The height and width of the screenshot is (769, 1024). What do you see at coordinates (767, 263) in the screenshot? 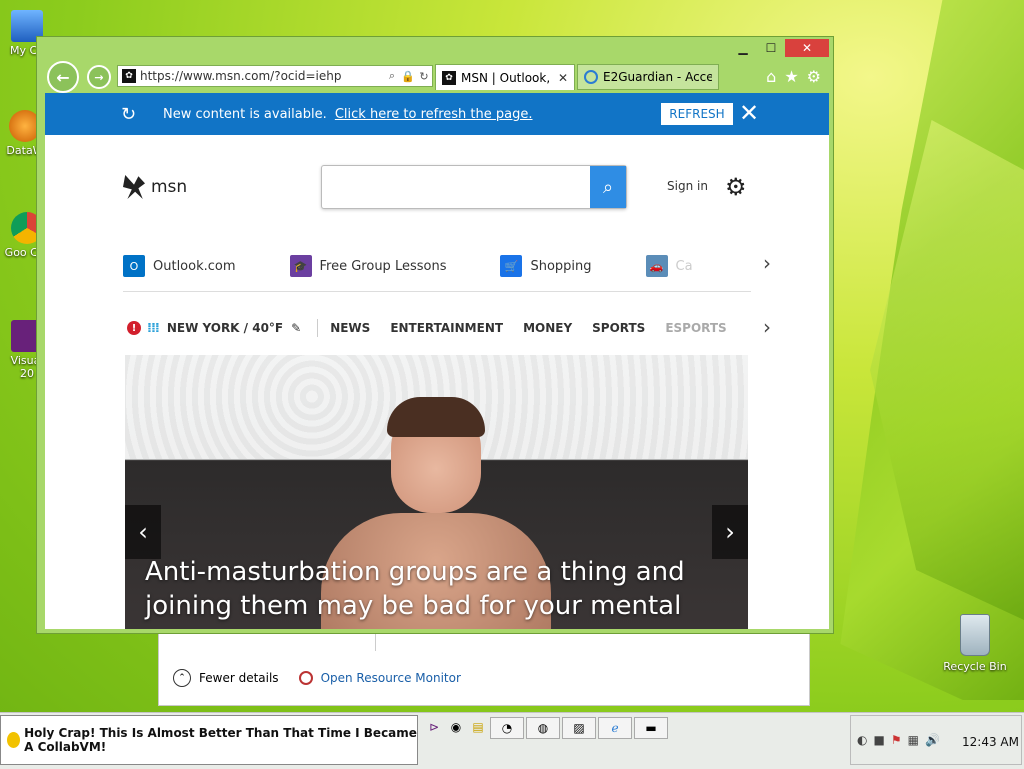
I see `quick-links-next-icon: ›` at bounding box center [767, 263].